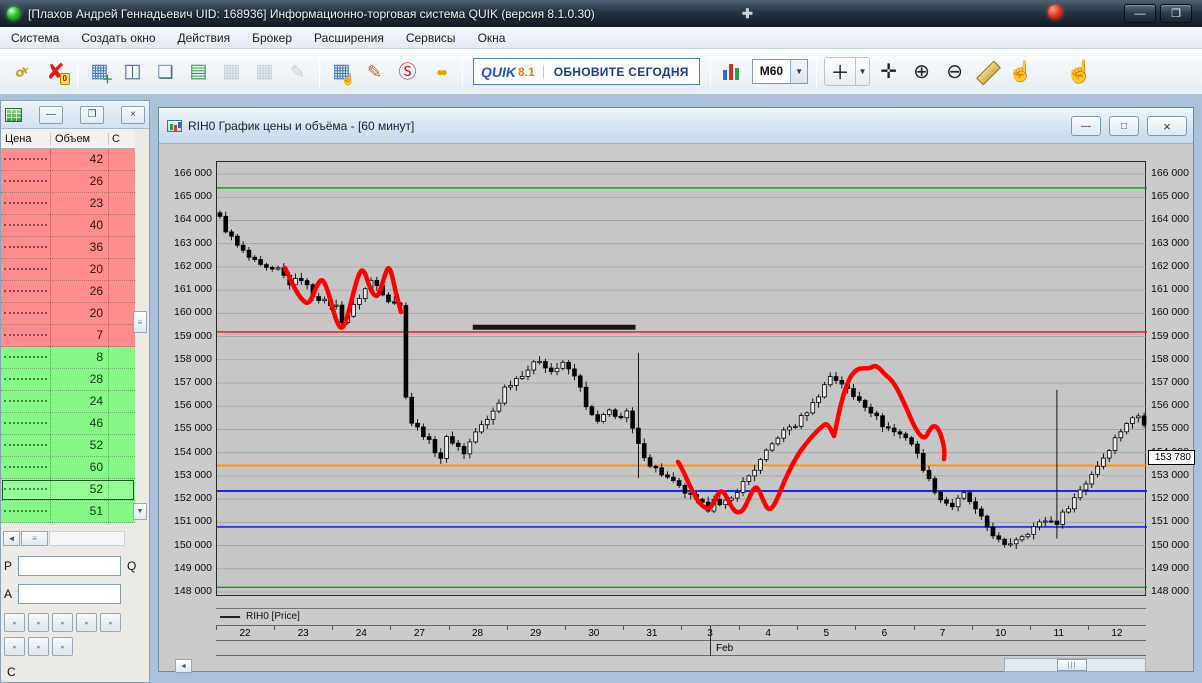 The height and width of the screenshot is (683, 1202). Describe the element at coordinates (99, 71) in the screenshot. I see `new-table-icon: ▦ ＋` at that location.